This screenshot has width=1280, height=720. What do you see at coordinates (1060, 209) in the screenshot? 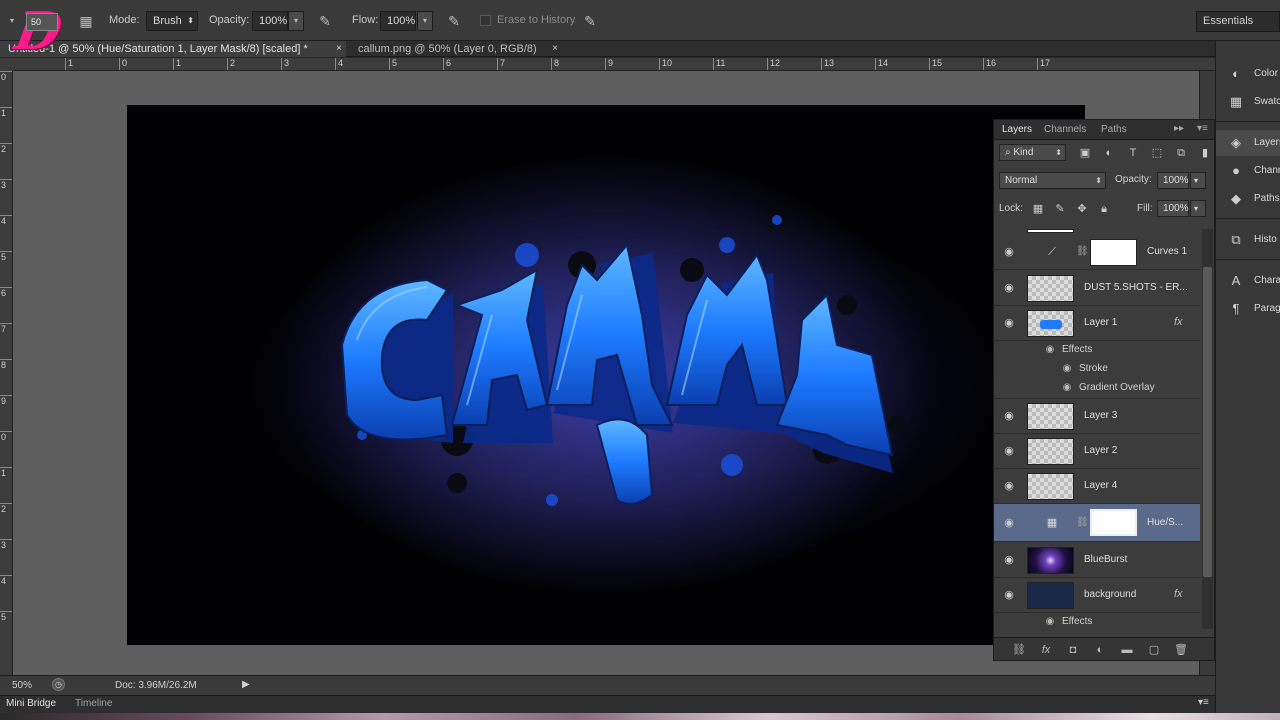
I see `lock-pixels-icon: ✎` at bounding box center [1060, 209].